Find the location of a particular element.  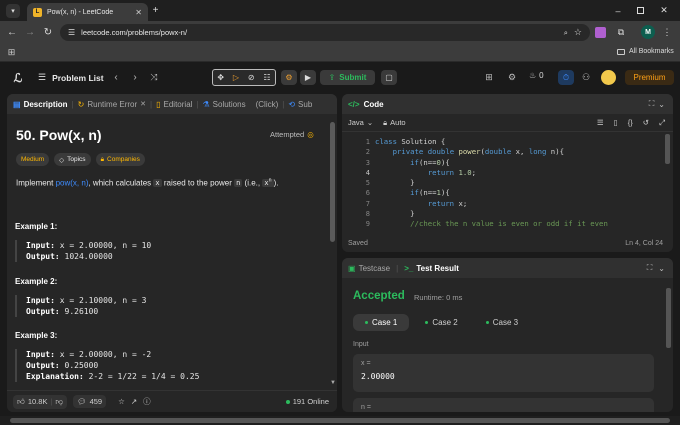

timer-button: ⏱ is located at coordinates (566, 77).